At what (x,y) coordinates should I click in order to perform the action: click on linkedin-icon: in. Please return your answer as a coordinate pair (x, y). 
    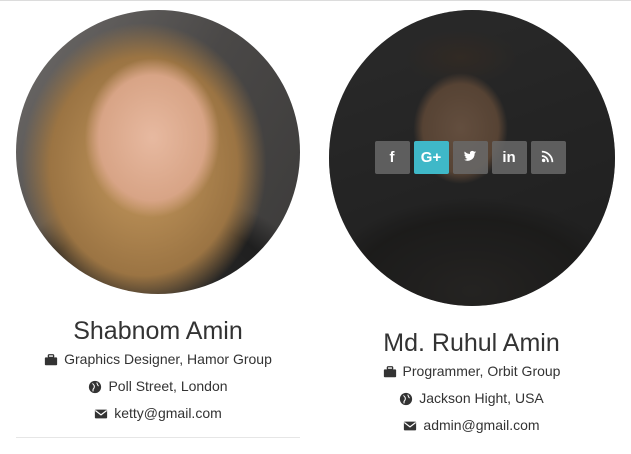
    Looking at the image, I should click on (509, 157).